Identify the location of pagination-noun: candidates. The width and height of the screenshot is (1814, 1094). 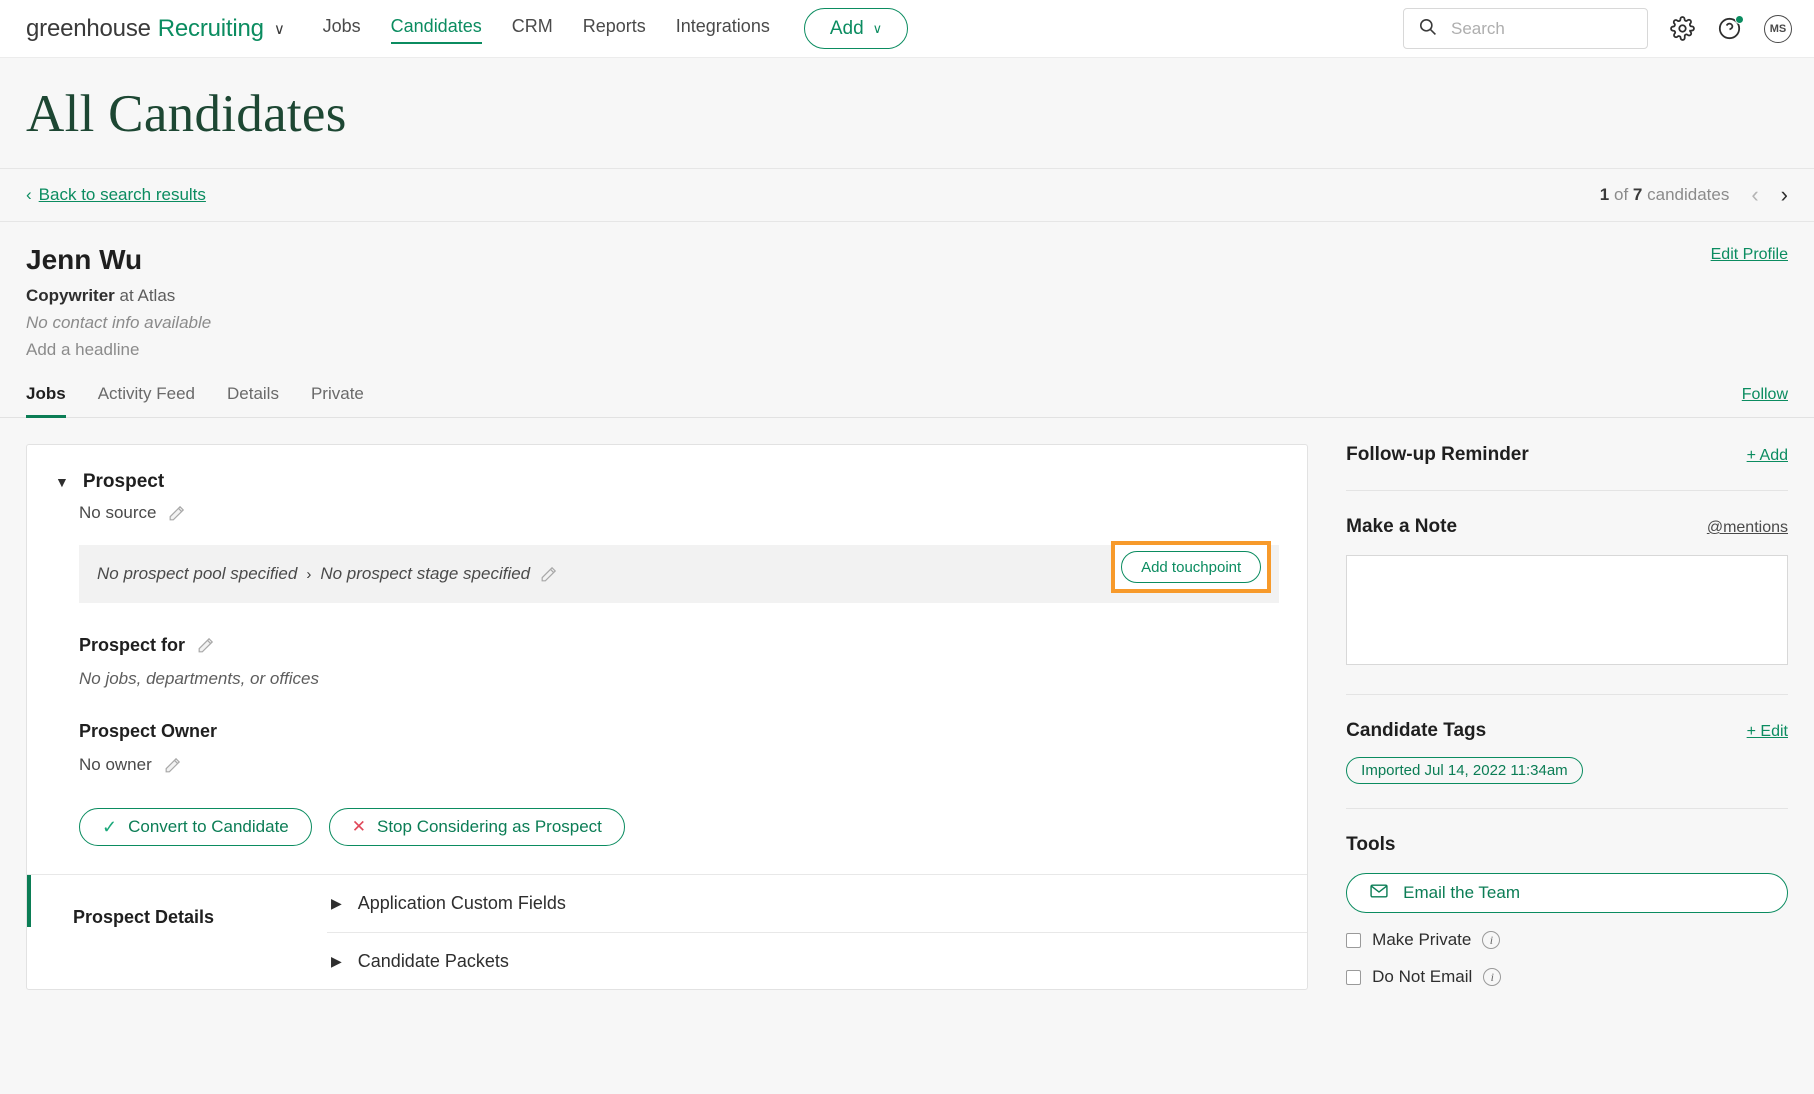
(1688, 194).